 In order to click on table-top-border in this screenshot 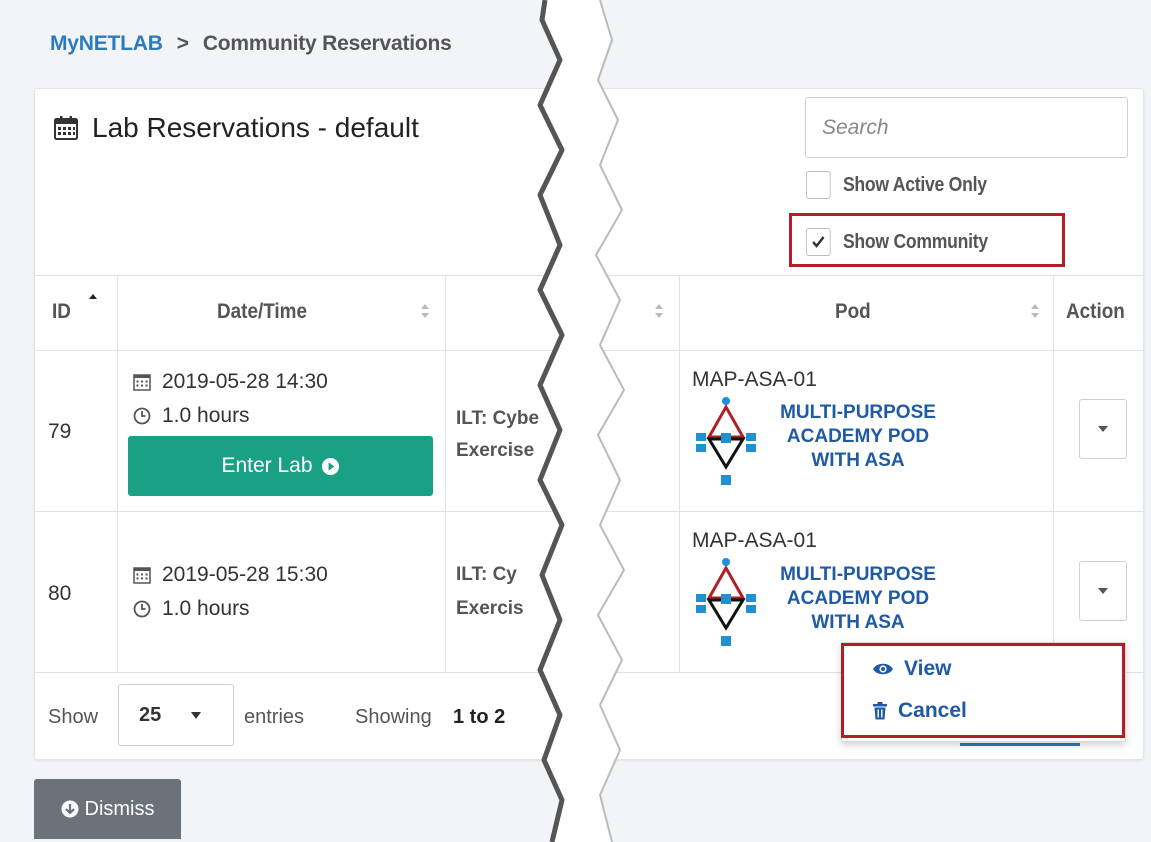, I will do `click(589, 275)`.